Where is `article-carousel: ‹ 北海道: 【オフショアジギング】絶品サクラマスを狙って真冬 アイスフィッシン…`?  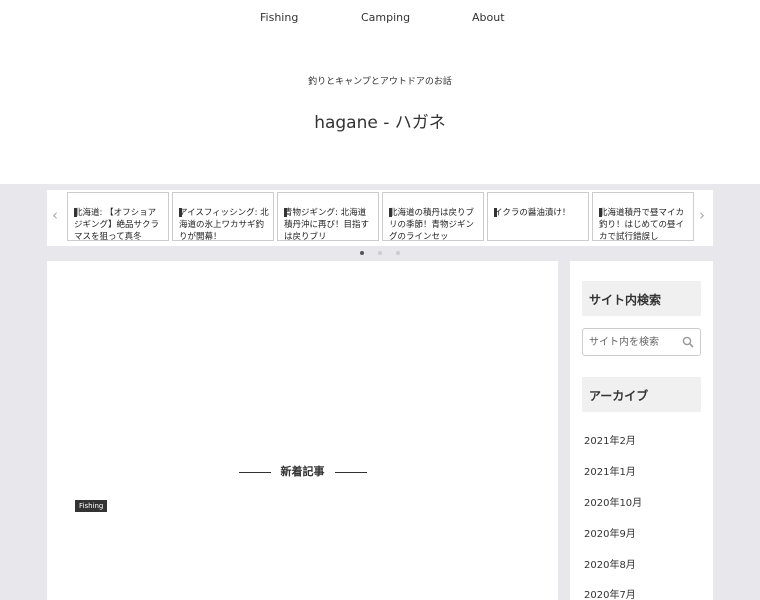
article-carousel: ‹ 北海道: 【オフショアジギング】絶品サクラマスを狙って真冬 アイスフィッシン… is located at coordinates (380, 218).